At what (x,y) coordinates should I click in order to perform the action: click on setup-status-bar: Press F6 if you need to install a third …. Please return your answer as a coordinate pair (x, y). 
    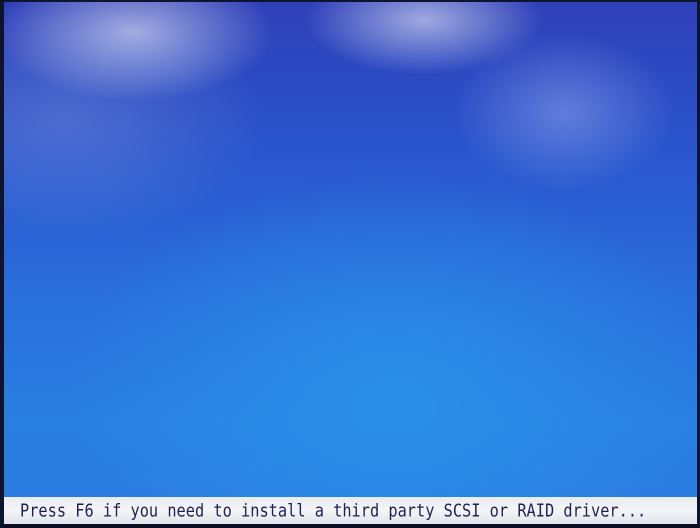
    Looking at the image, I should click on (350, 510).